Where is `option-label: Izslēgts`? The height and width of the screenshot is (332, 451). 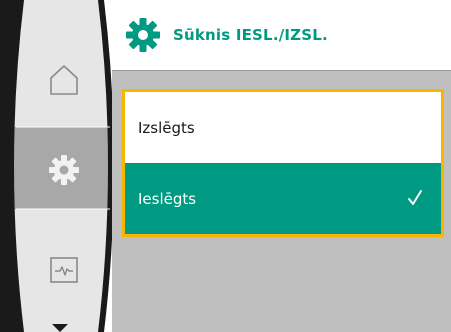 option-label: Izslēgts is located at coordinates (166, 127).